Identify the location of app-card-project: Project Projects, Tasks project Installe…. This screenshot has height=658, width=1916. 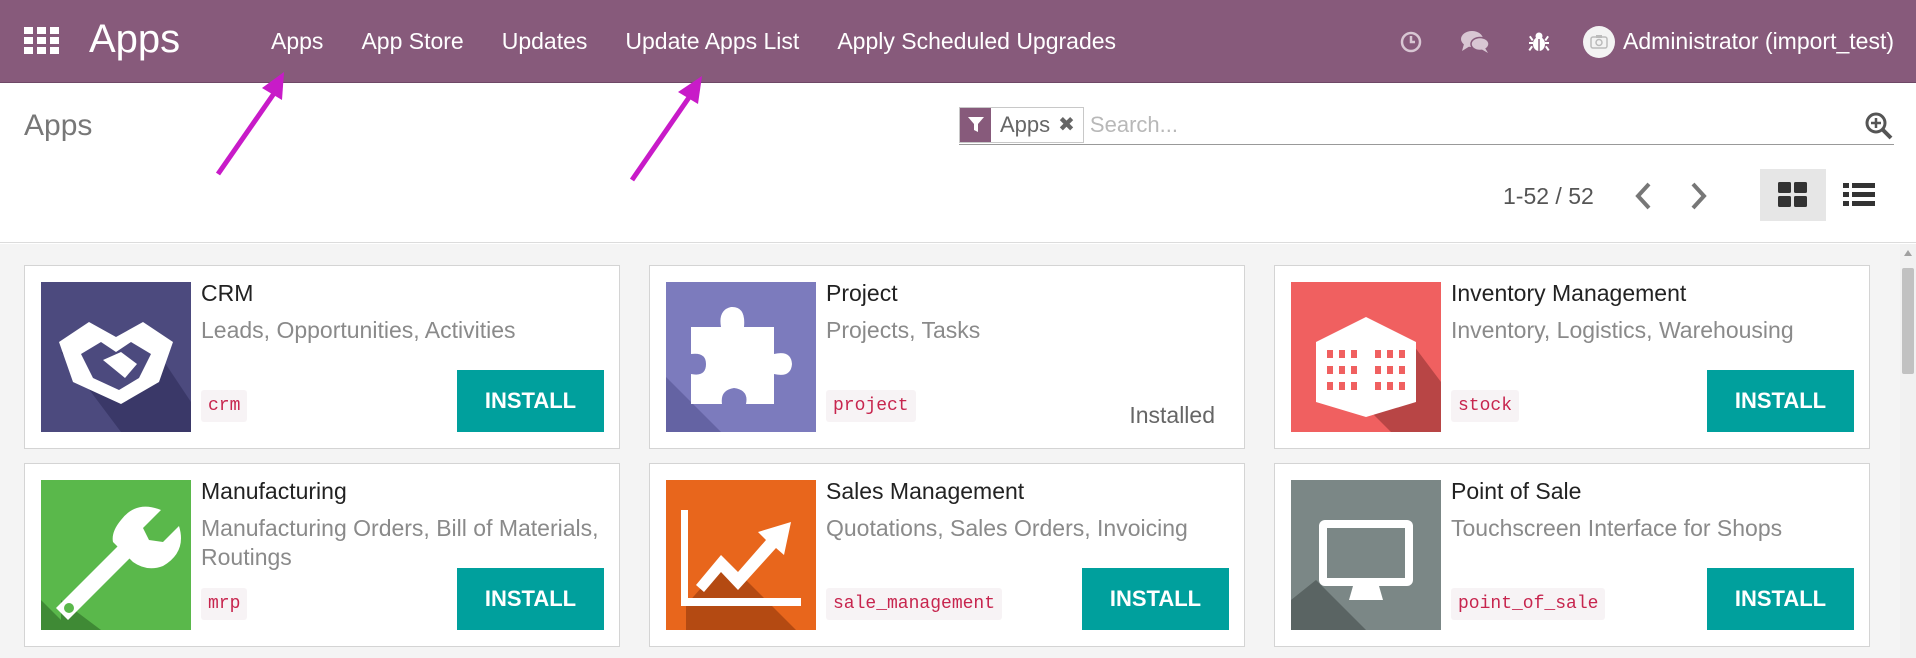
(947, 357).